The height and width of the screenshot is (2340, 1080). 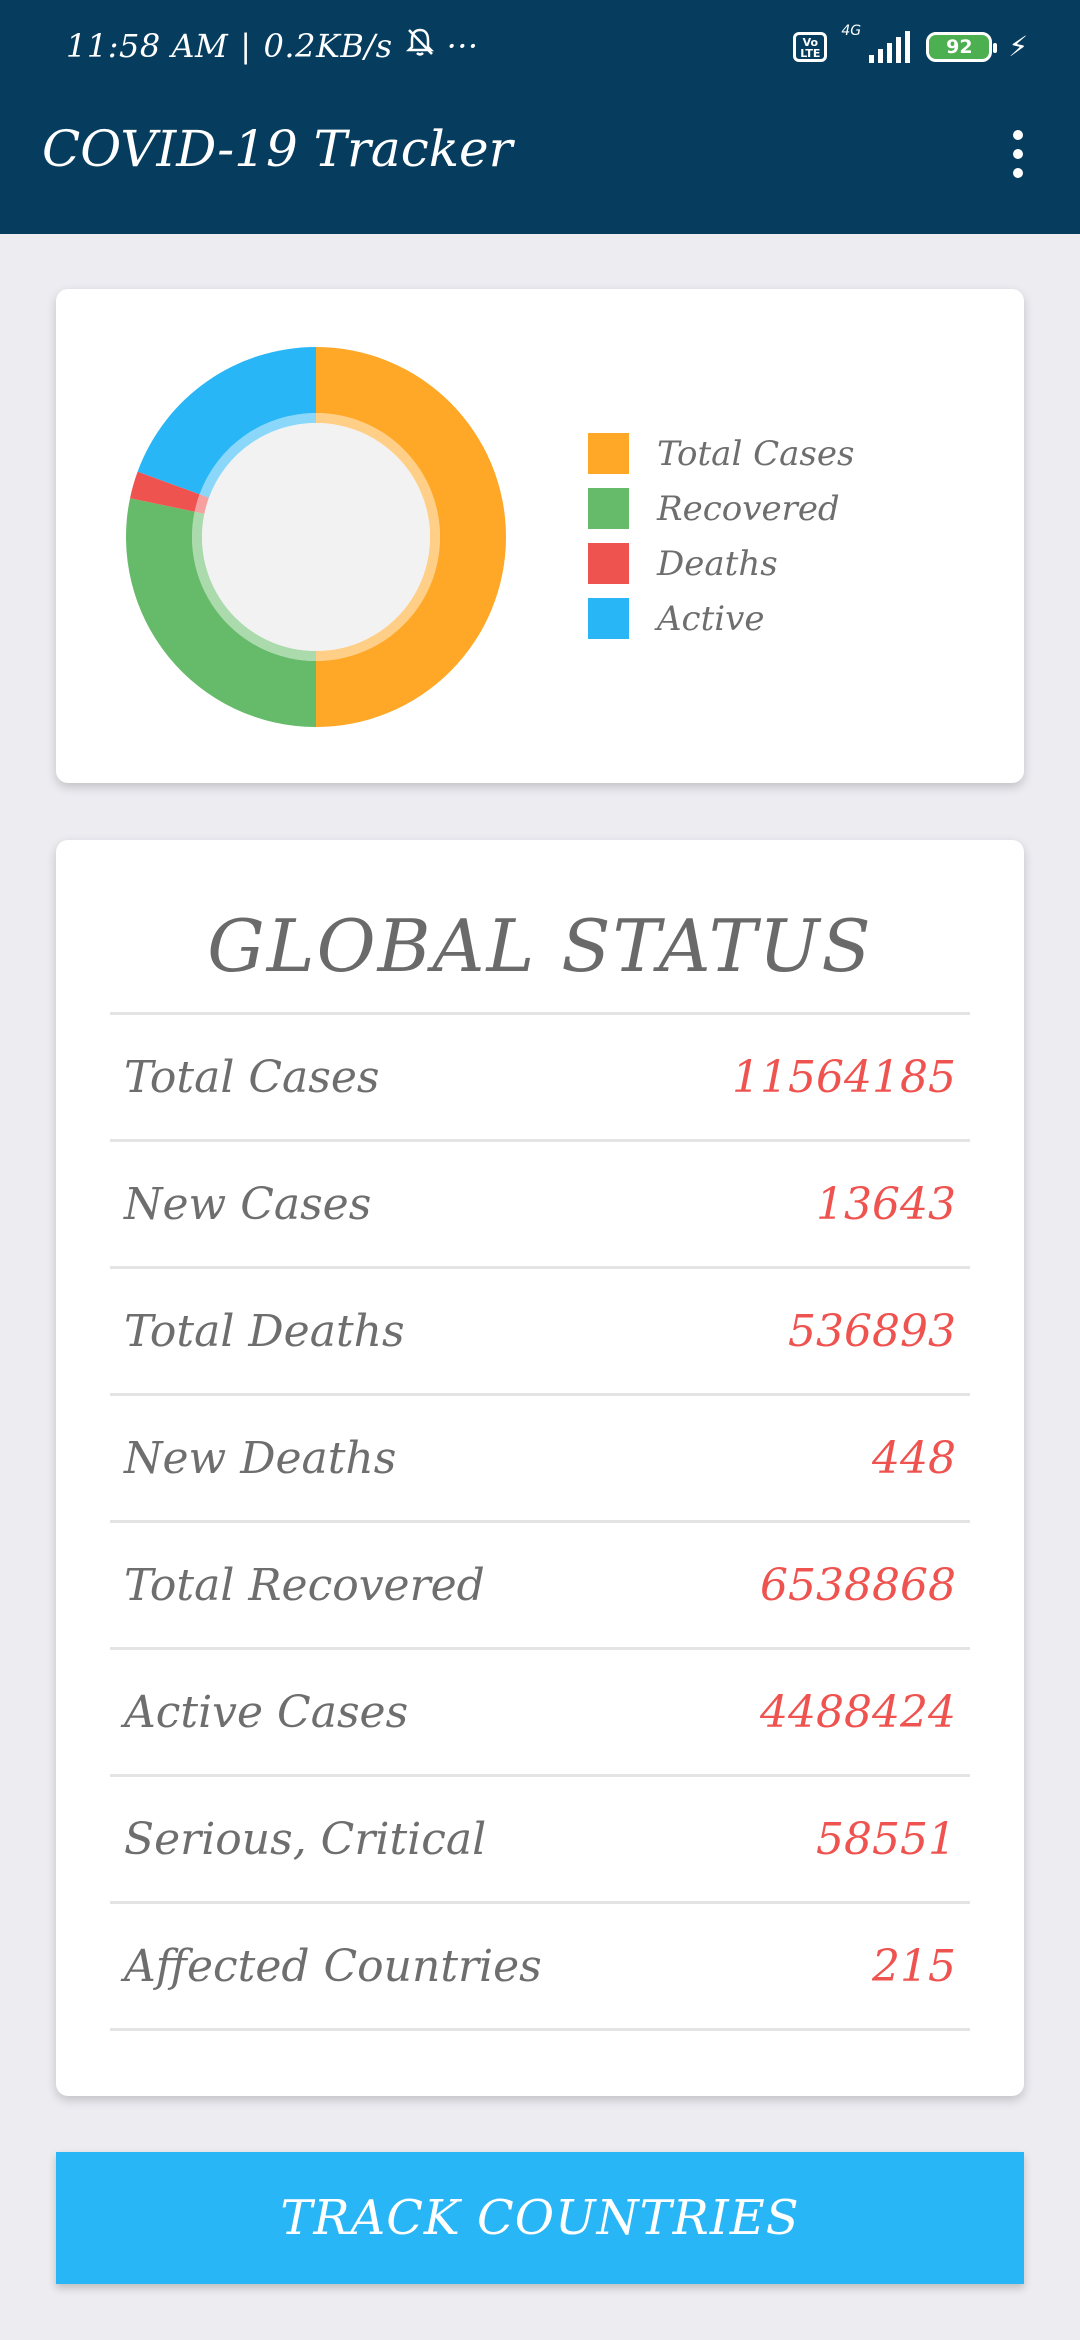 I want to click on status-left: 11:58 AM | 0.2KB/s ···, so click(x=272, y=46).